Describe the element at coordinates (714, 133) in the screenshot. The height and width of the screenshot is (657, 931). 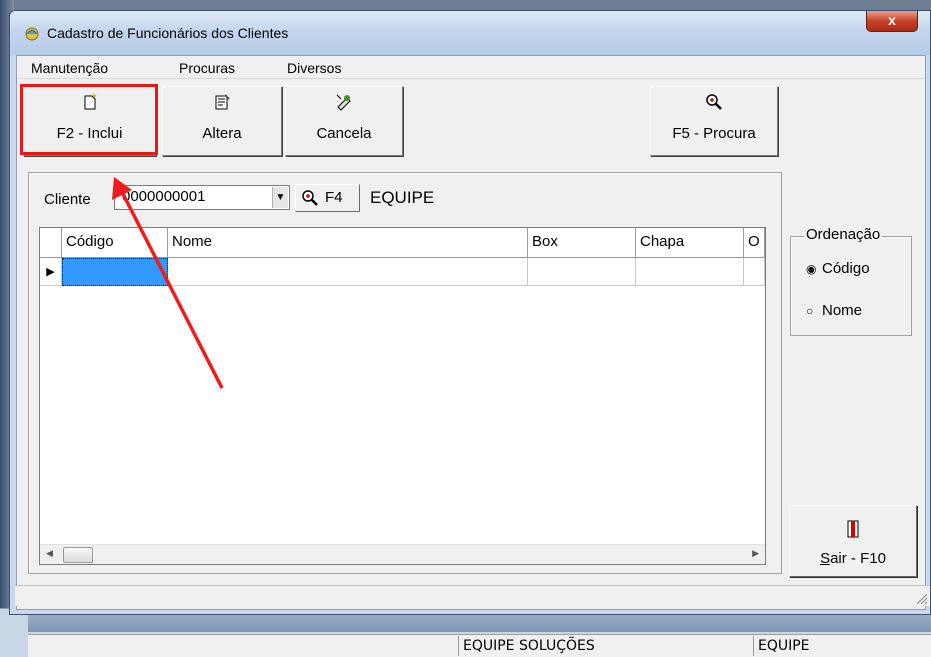
I see `procura-label: F5 - Procura` at that location.